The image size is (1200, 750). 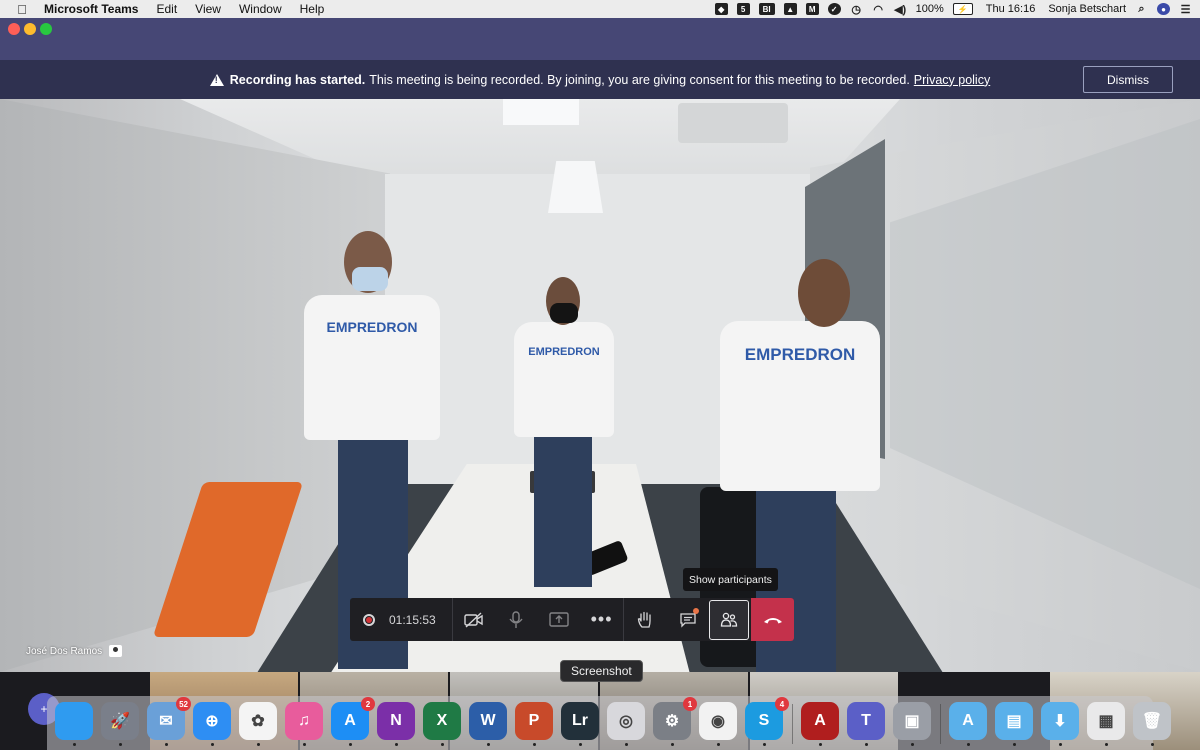 I want to click on camera-off-icon, so click(x=473, y=619).